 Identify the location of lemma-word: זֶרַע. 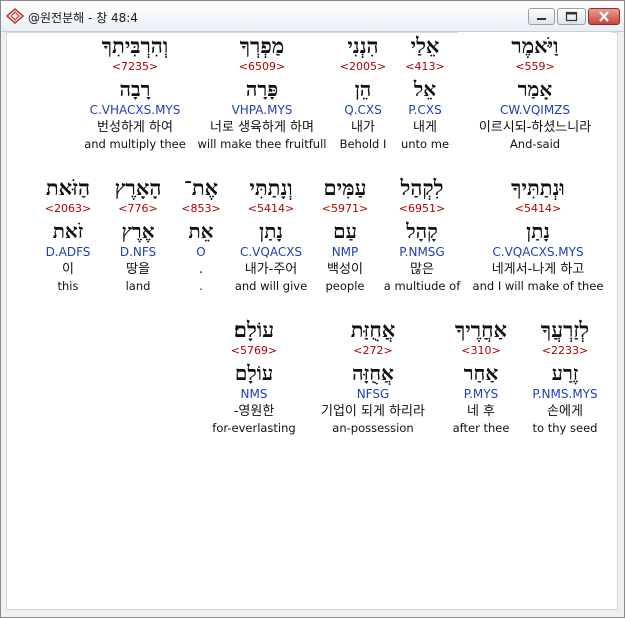
(565, 373).